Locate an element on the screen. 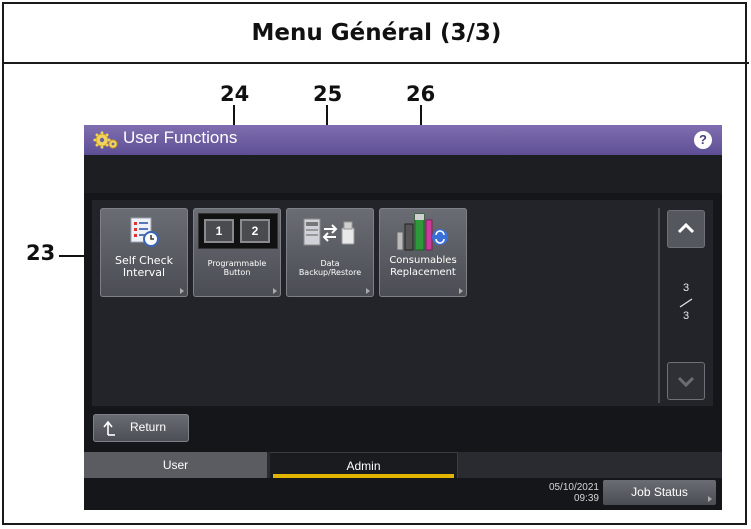 The image size is (751, 529). page-current: 3 is located at coordinates (686, 288).